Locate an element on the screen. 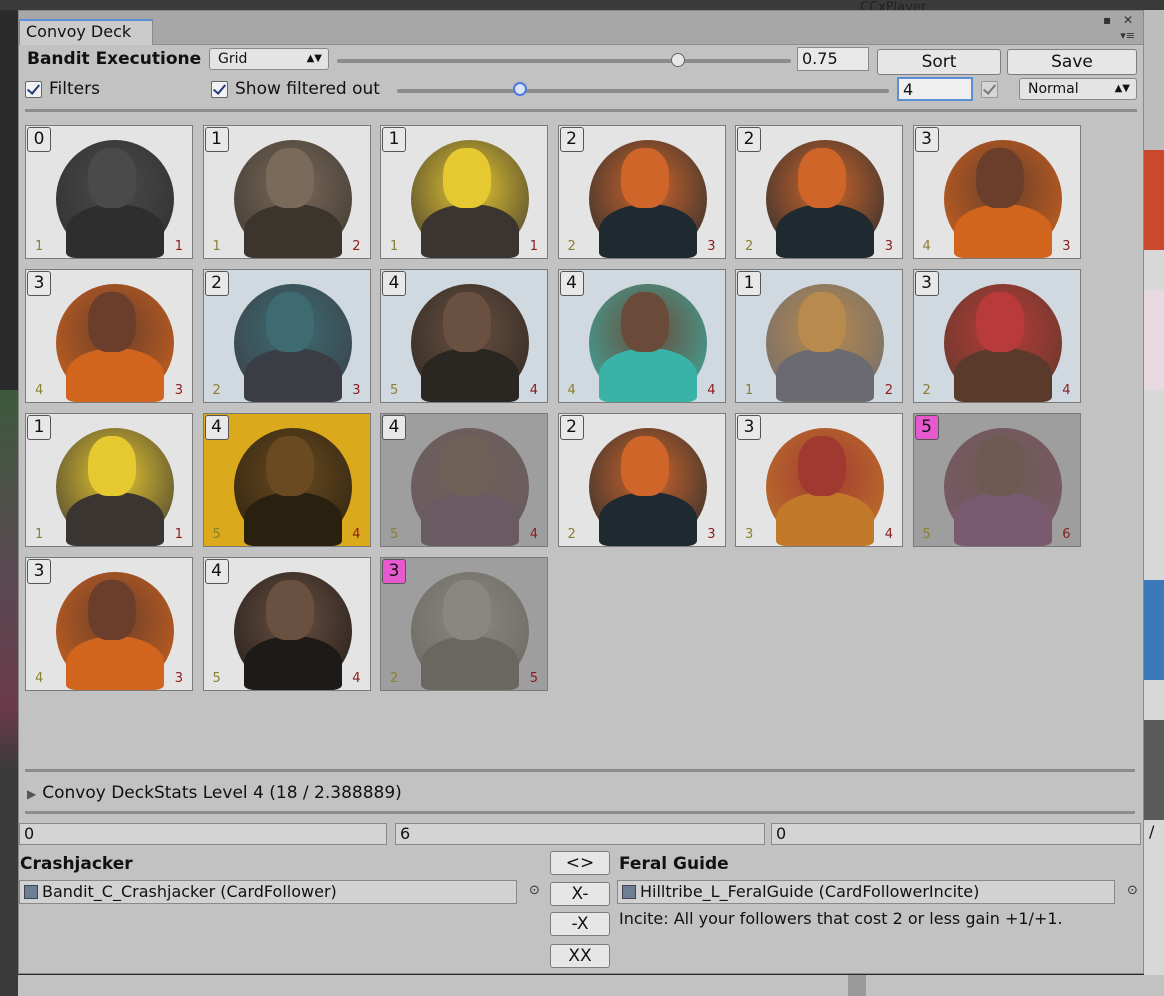 This screenshot has height=996, width=1164. card-health: 5 is located at coordinates (533, 678).